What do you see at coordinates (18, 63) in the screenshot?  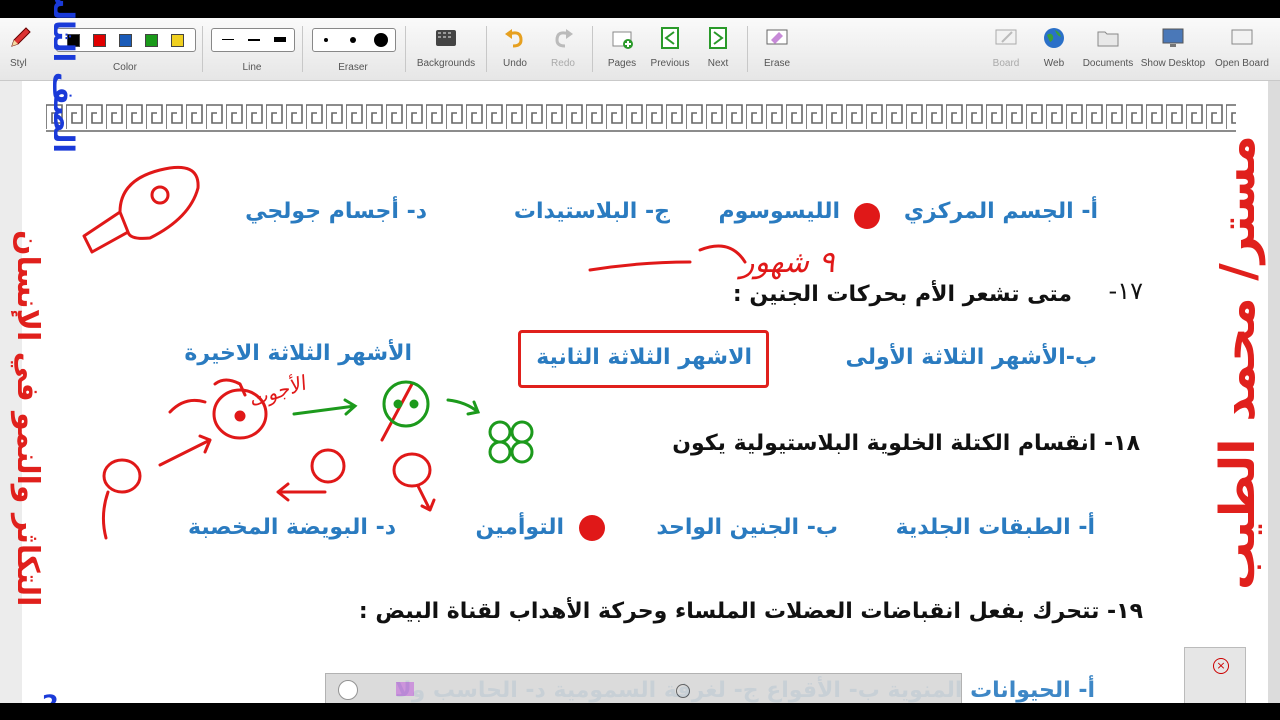 I see `style-label: Styl` at bounding box center [18, 63].